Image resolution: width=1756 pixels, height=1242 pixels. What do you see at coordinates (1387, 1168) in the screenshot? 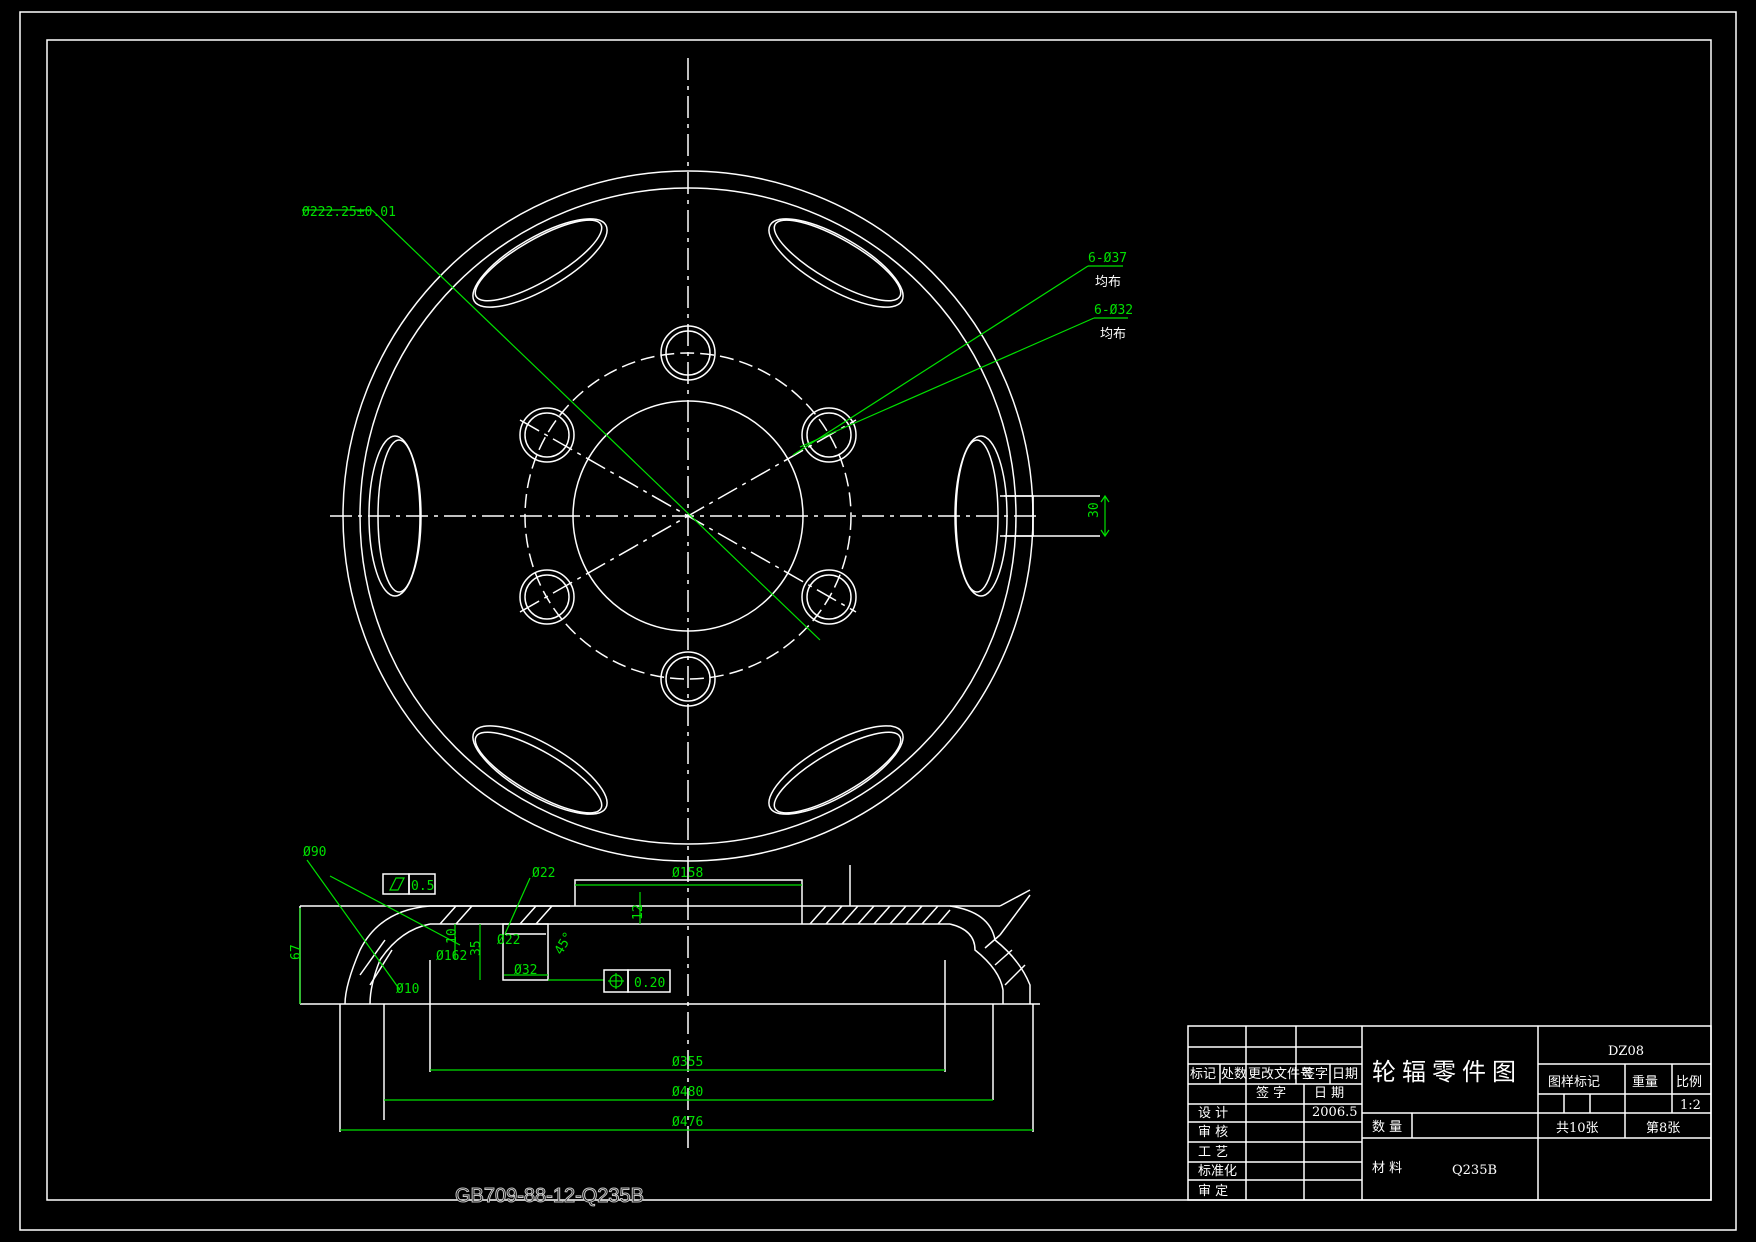
I see `material-label: 材 料` at bounding box center [1387, 1168].